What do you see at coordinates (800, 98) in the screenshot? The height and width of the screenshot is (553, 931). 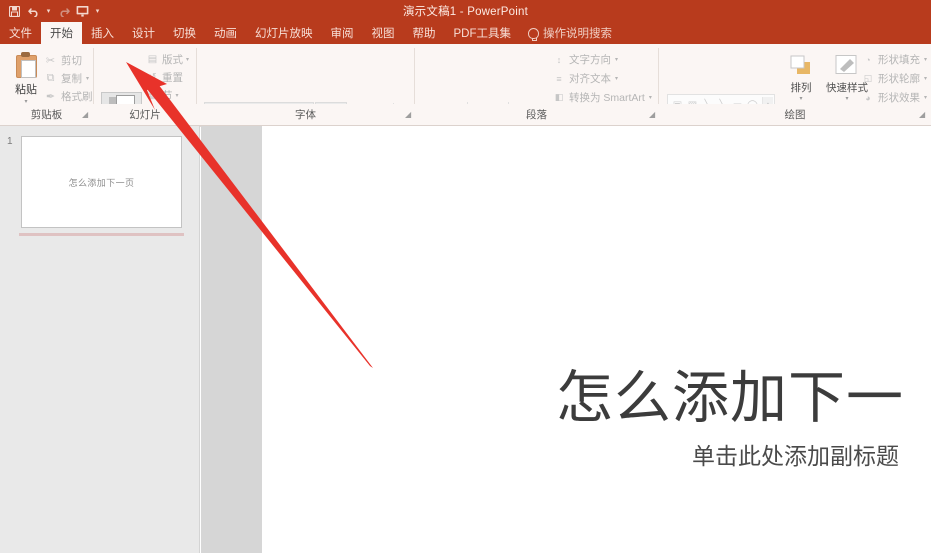 I see `arrange-dropdown-icon: ▾` at bounding box center [800, 98].